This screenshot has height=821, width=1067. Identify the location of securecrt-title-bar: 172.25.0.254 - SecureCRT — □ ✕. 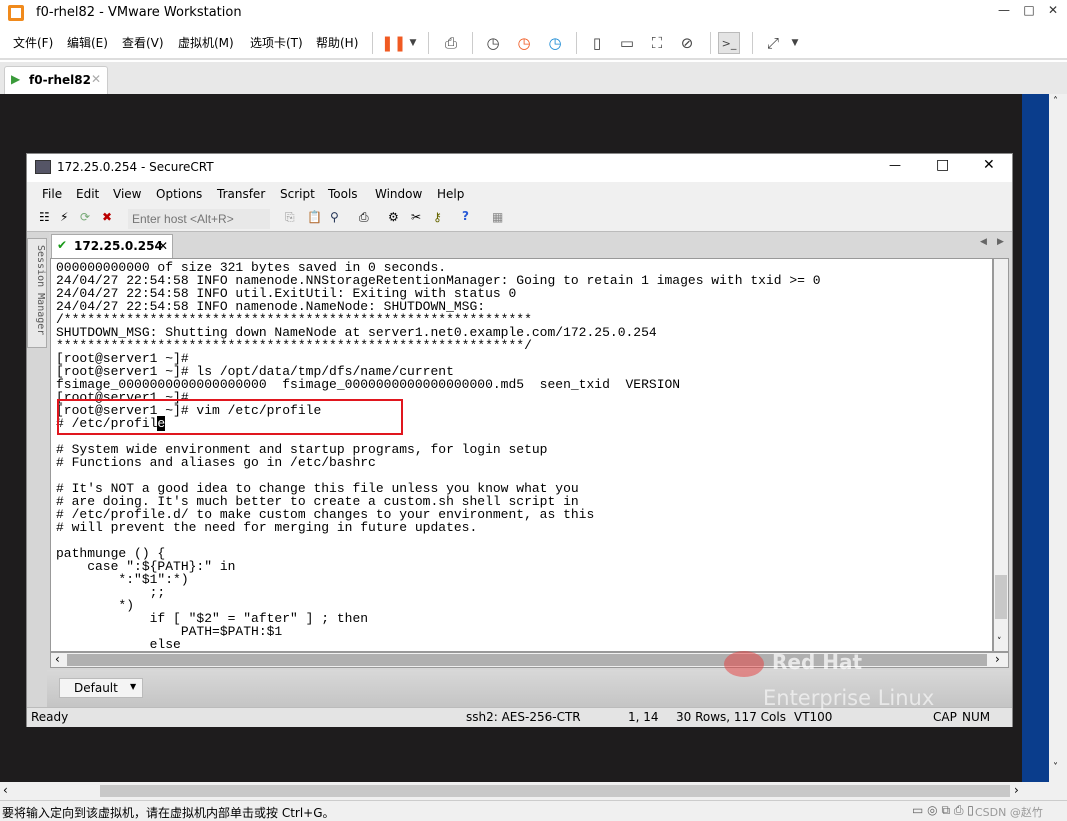
(519, 168).